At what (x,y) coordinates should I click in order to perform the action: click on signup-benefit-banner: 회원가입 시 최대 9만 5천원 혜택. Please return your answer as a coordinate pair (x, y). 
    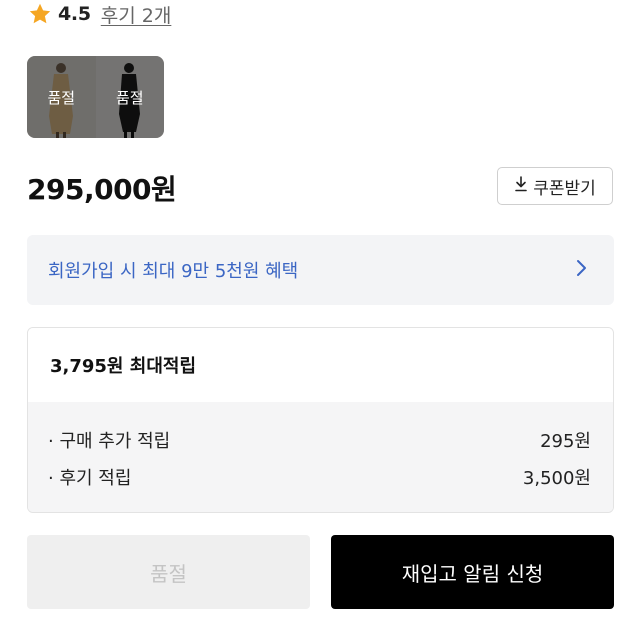
    Looking at the image, I should click on (320, 270).